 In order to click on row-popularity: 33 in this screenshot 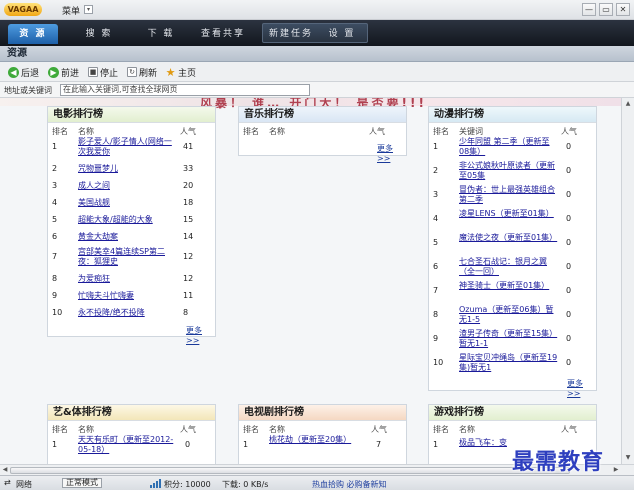, I will do `click(188, 168)`.